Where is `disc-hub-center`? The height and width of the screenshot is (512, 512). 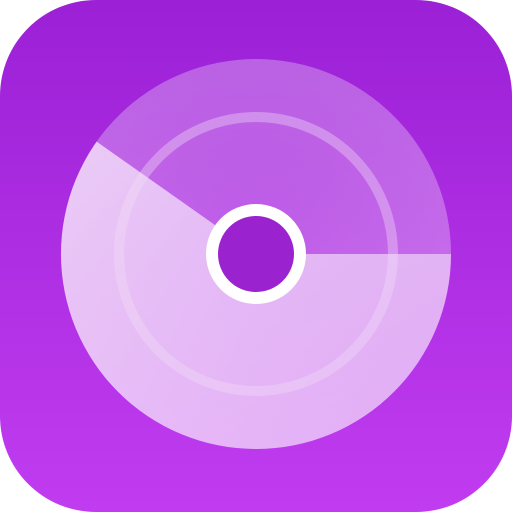
disc-hub-center is located at coordinates (256, 254).